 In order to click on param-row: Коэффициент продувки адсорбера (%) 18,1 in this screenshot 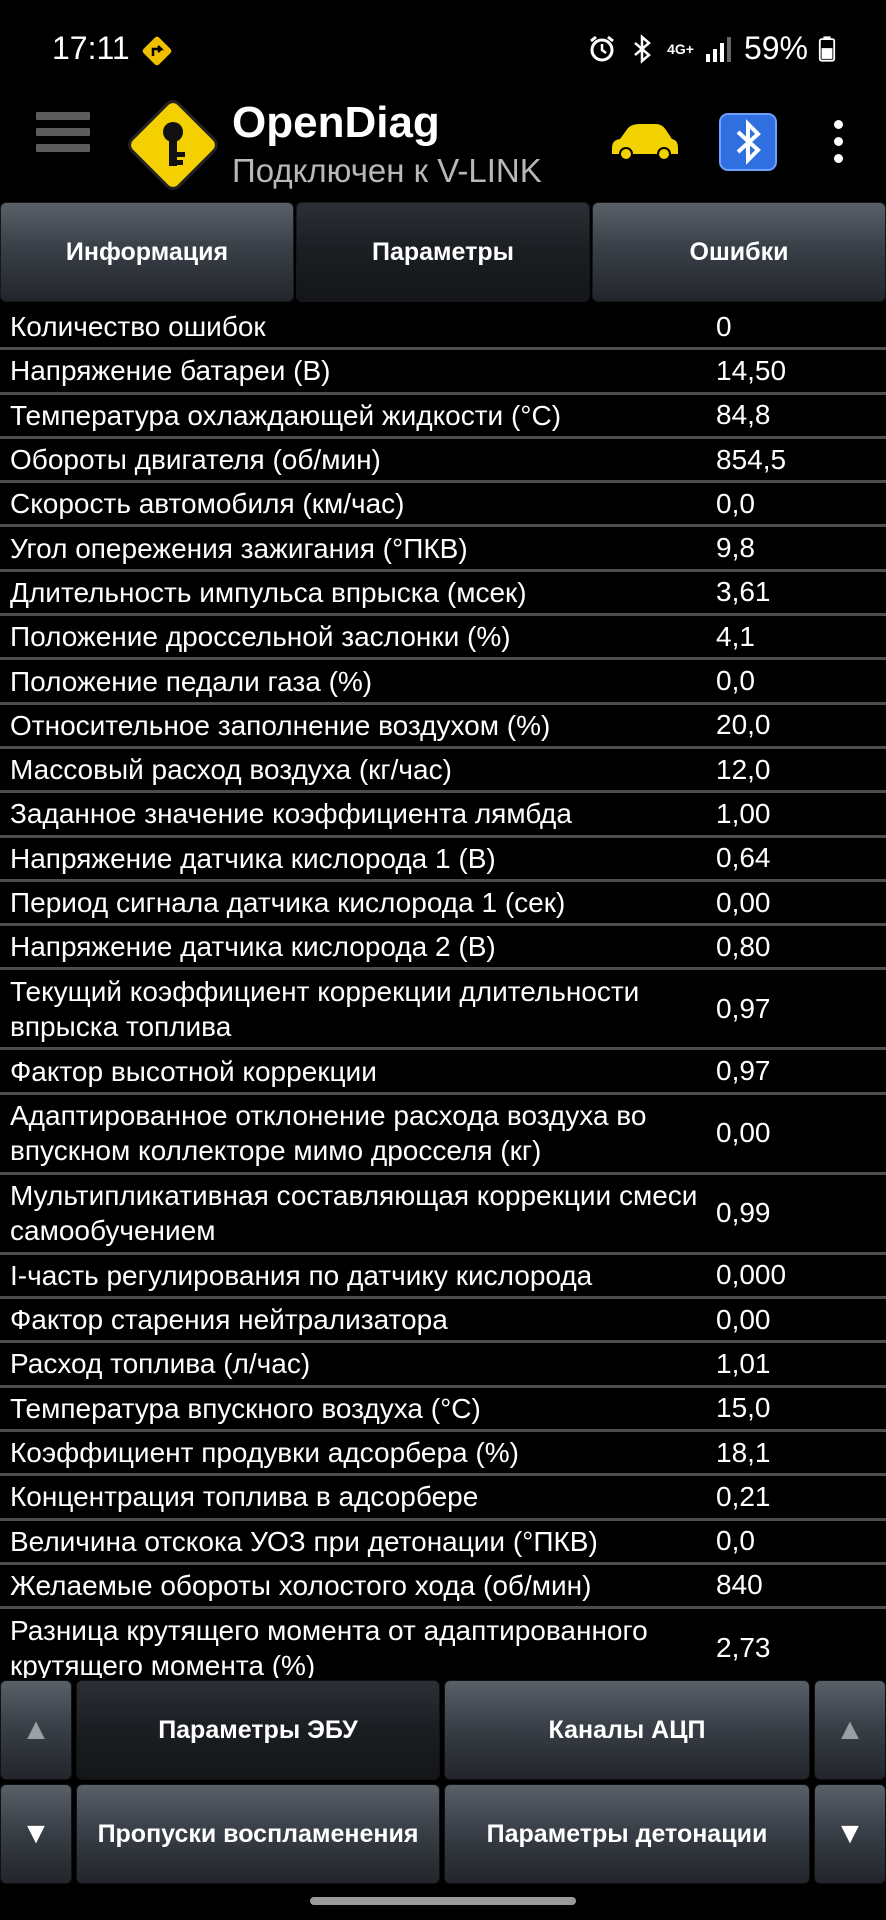, I will do `click(443, 1454)`.